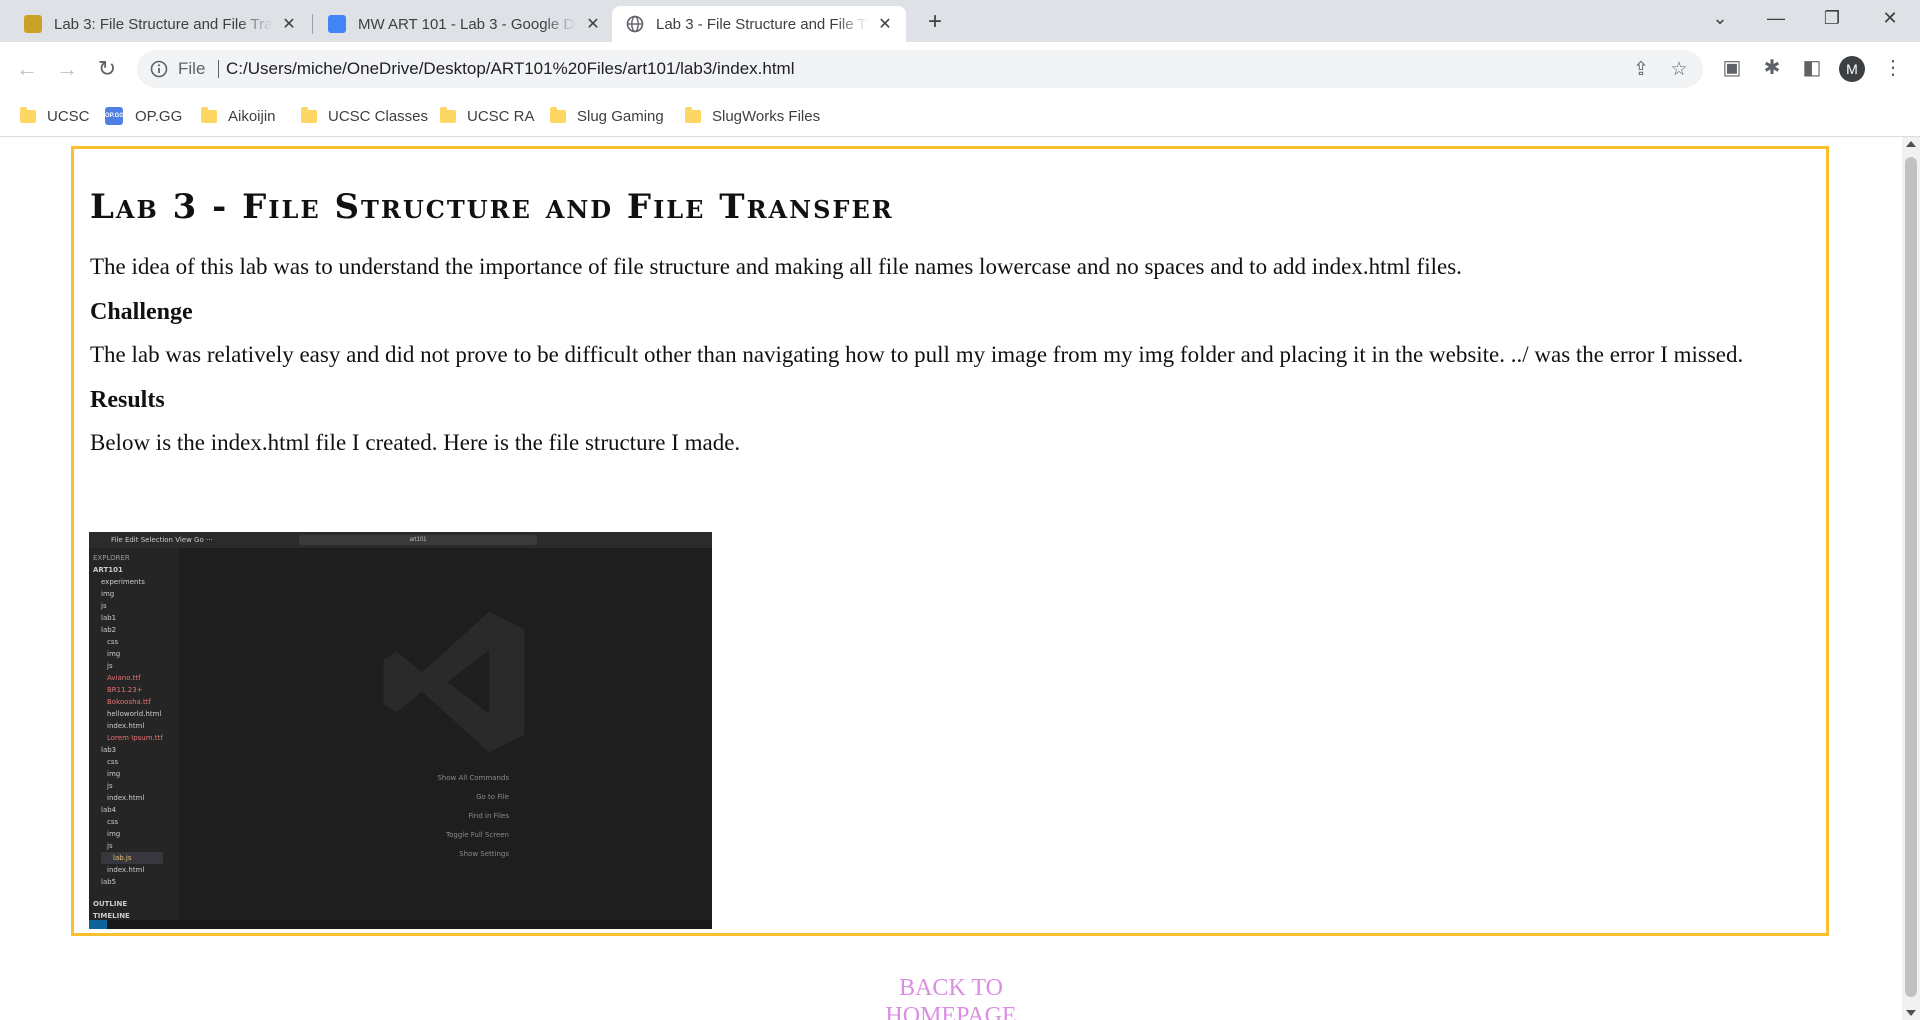 The image size is (1920, 1020). I want to click on minimize-icon: —, so click(1776, 18).